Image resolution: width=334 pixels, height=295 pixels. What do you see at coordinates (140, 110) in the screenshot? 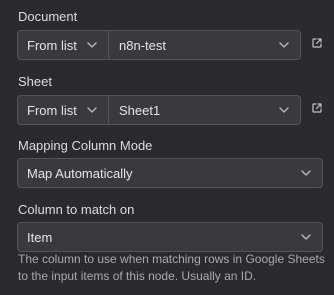
I see `sheet-value: Sheet1` at bounding box center [140, 110].